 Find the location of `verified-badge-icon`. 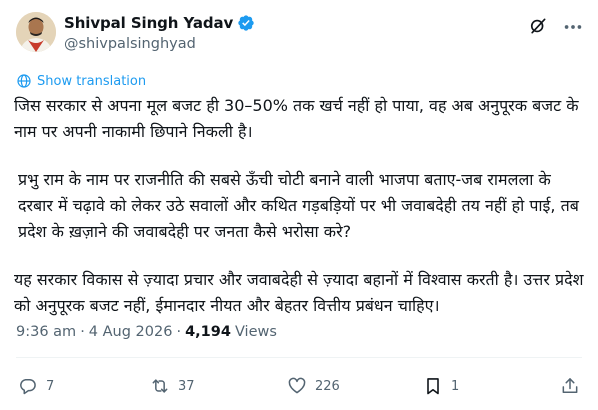

verified-badge-icon is located at coordinates (246, 23).